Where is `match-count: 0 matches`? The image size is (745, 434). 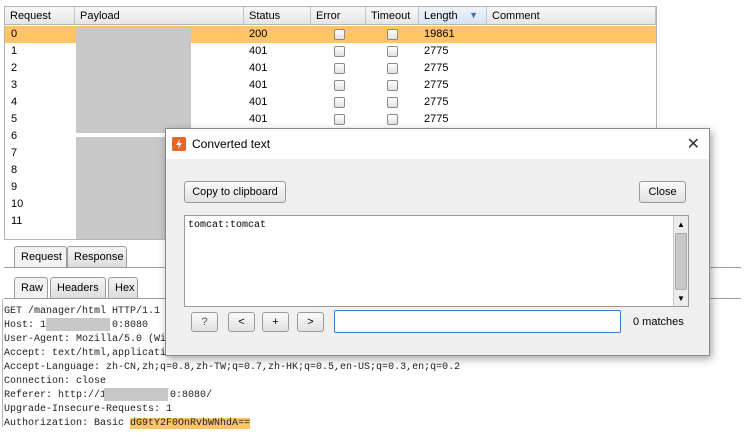 match-count: 0 matches is located at coordinates (658, 322).